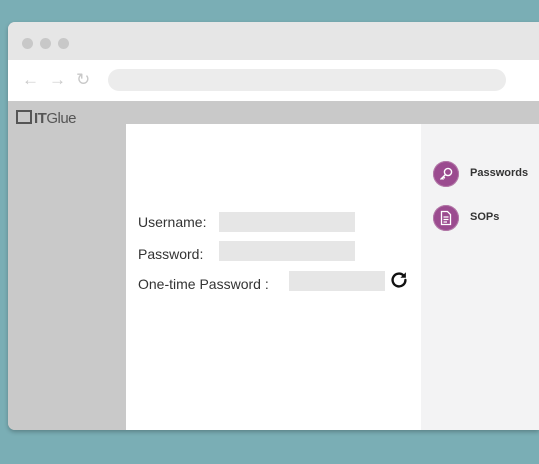 Image resolution: width=539 pixels, height=464 pixels. What do you see at coordinates (57, 80) in the screenshot?
I see `forward-arrow-icon: →` at bounding box center [57, 80].